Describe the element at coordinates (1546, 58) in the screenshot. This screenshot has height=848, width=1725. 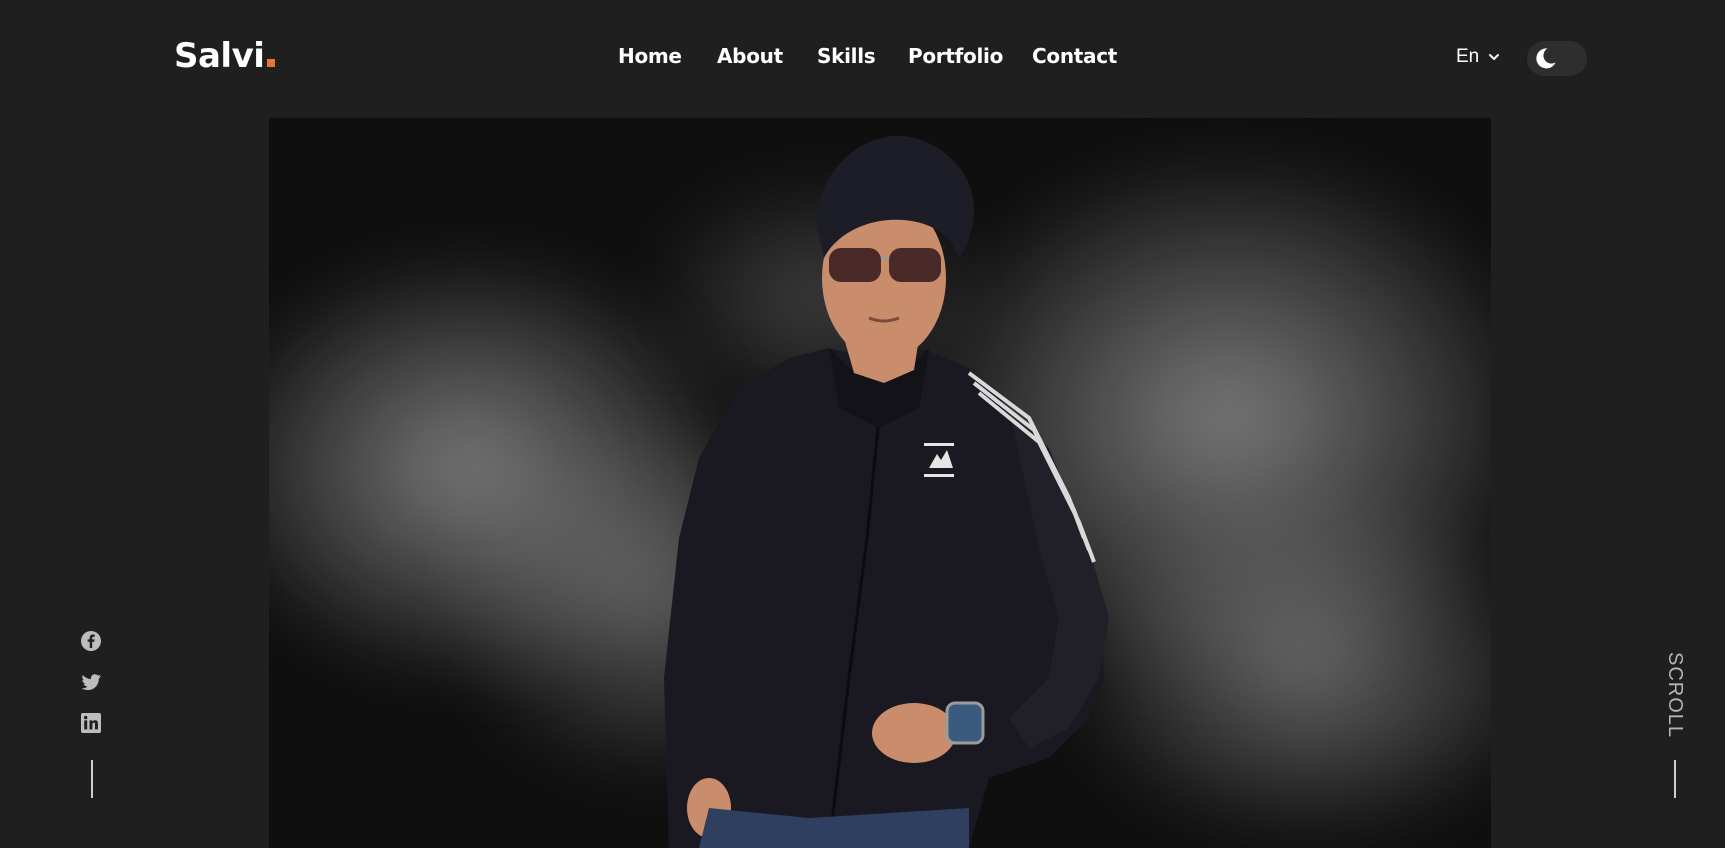
I see `moon-icon` at that location.